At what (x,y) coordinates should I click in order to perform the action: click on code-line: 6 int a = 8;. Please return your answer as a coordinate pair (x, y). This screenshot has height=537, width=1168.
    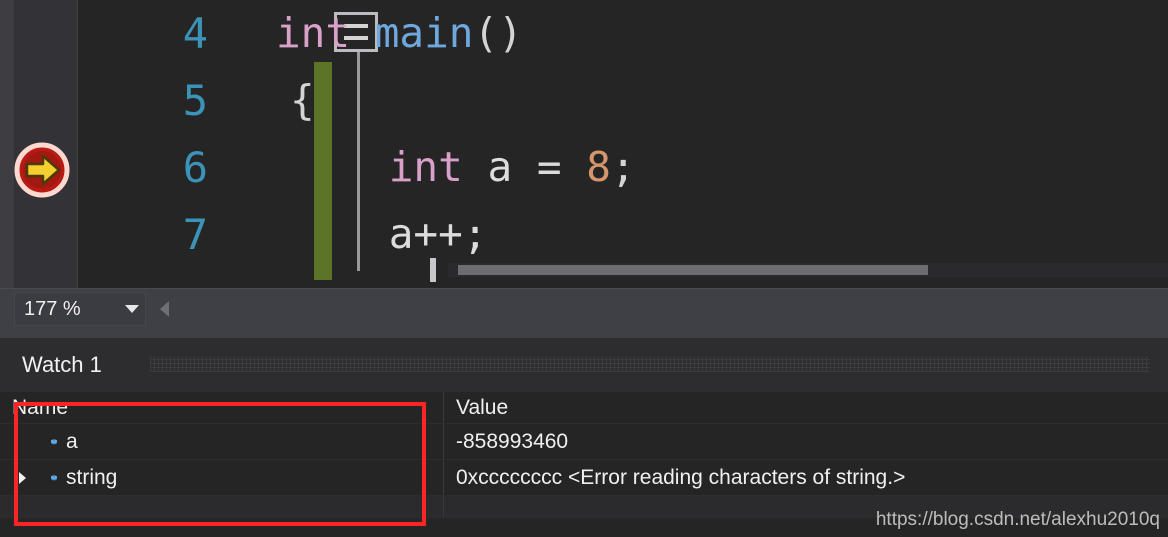
    Looking at the image, I should click on (623, 167).